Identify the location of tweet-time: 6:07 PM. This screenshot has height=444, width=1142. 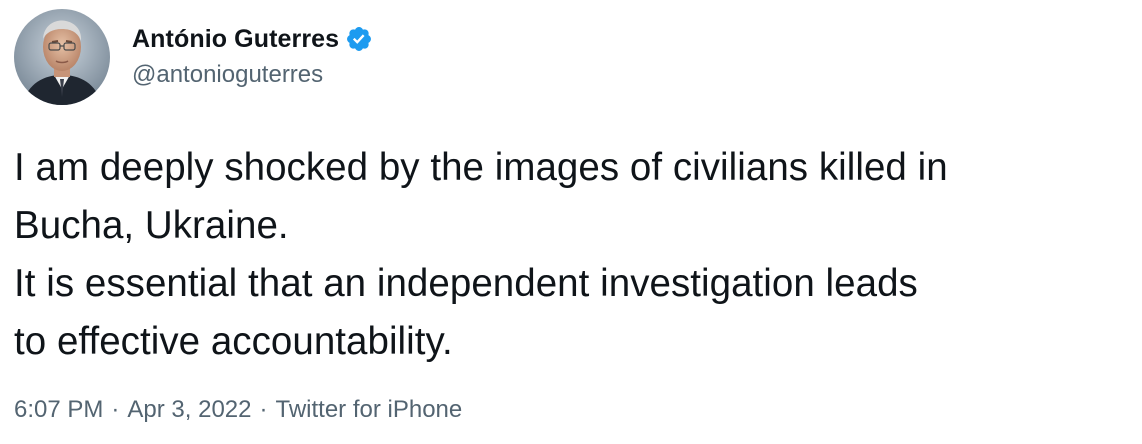
(58, 410).